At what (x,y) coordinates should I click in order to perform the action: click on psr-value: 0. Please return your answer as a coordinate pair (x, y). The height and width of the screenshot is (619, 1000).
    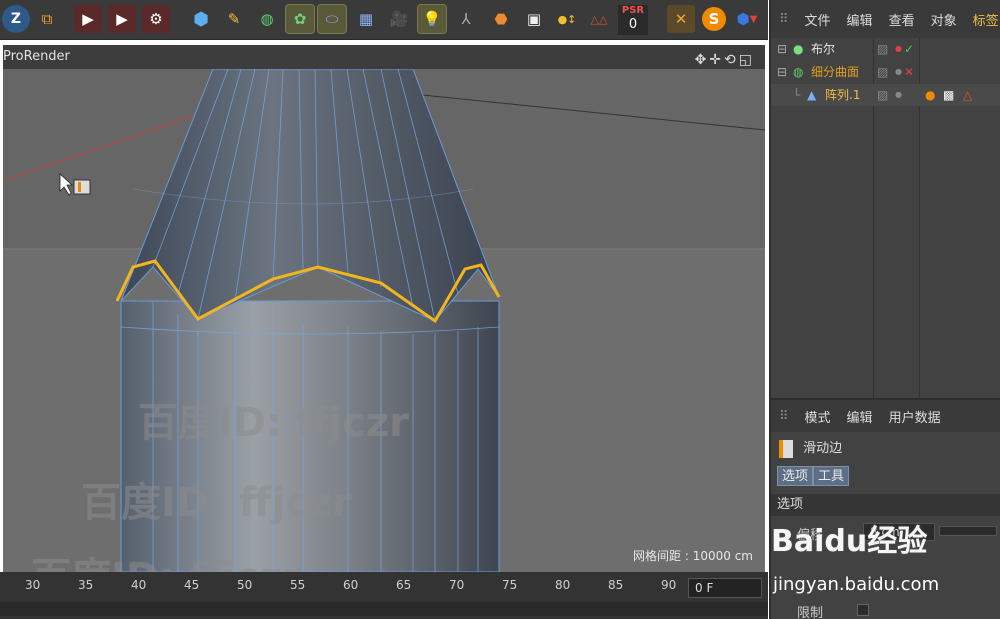
    Looking at the image, I should click on (633, 24).